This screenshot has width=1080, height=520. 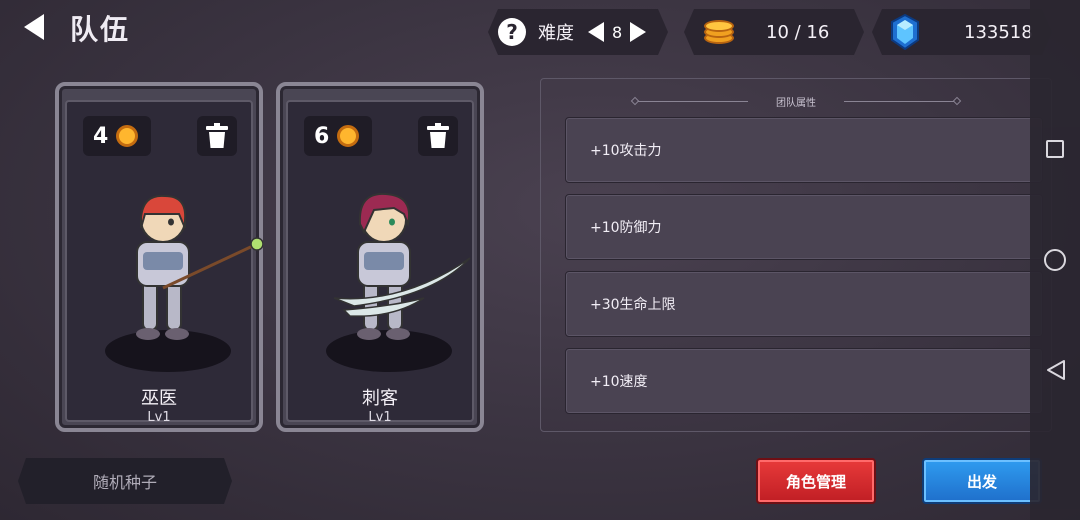 I want to click on card-frame: 6 刺客 Lv1, so click(x=380, y=262).